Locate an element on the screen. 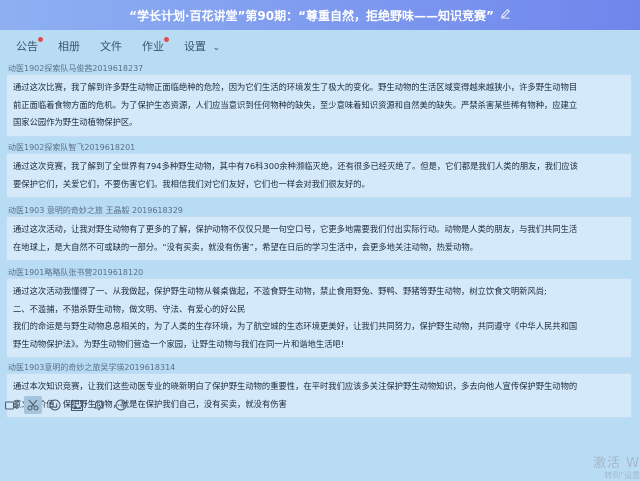 The image size is (640, 481). tab-settings: 设置 ⌄ is located at coordinates (202, 46).